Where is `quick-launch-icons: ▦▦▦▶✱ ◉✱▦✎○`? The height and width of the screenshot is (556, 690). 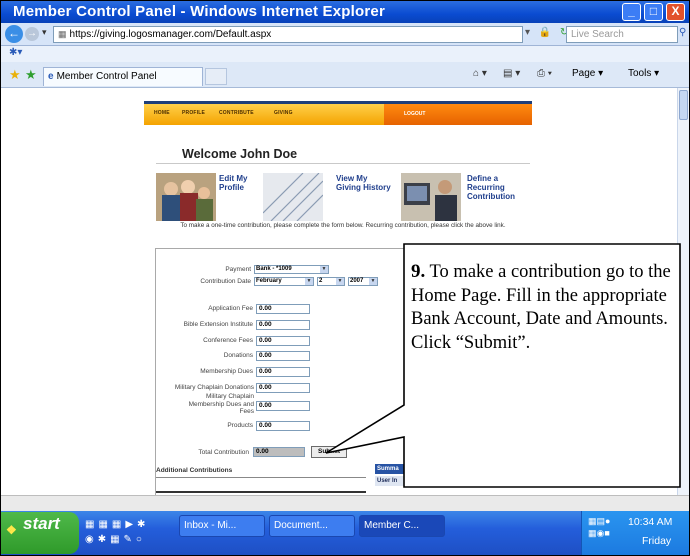
quick-launch-icons: ▦▦▦▶✱ ◉✱▦✎○ is located at coordinates (130, 532).